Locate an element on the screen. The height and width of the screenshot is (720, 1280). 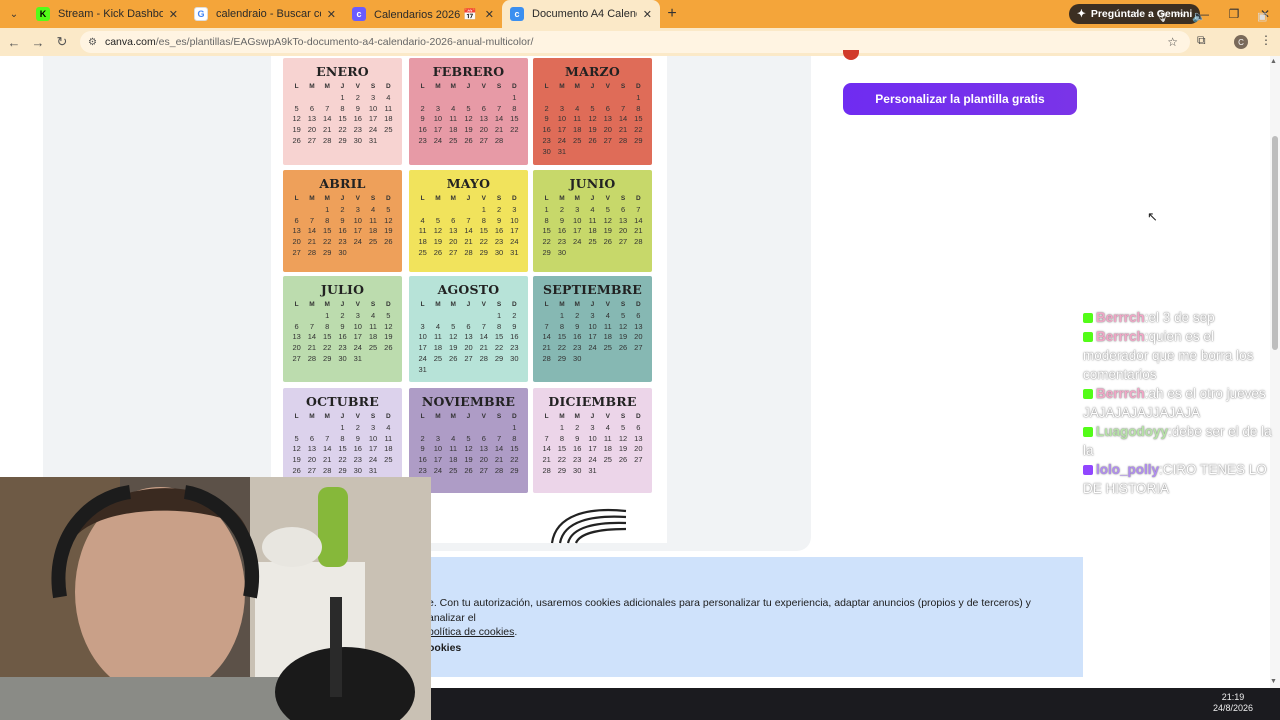
tab-kick-dashboard: K Stream - Kick Dashboard ✕ is located at coordinates (107, 14).